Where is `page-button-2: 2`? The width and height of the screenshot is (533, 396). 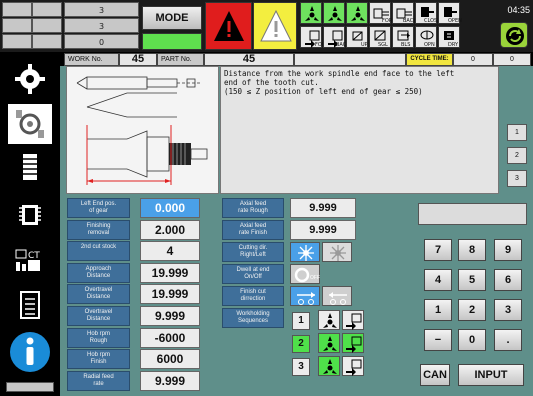 page-button-2: 2 is located at coordinates (517, 155).